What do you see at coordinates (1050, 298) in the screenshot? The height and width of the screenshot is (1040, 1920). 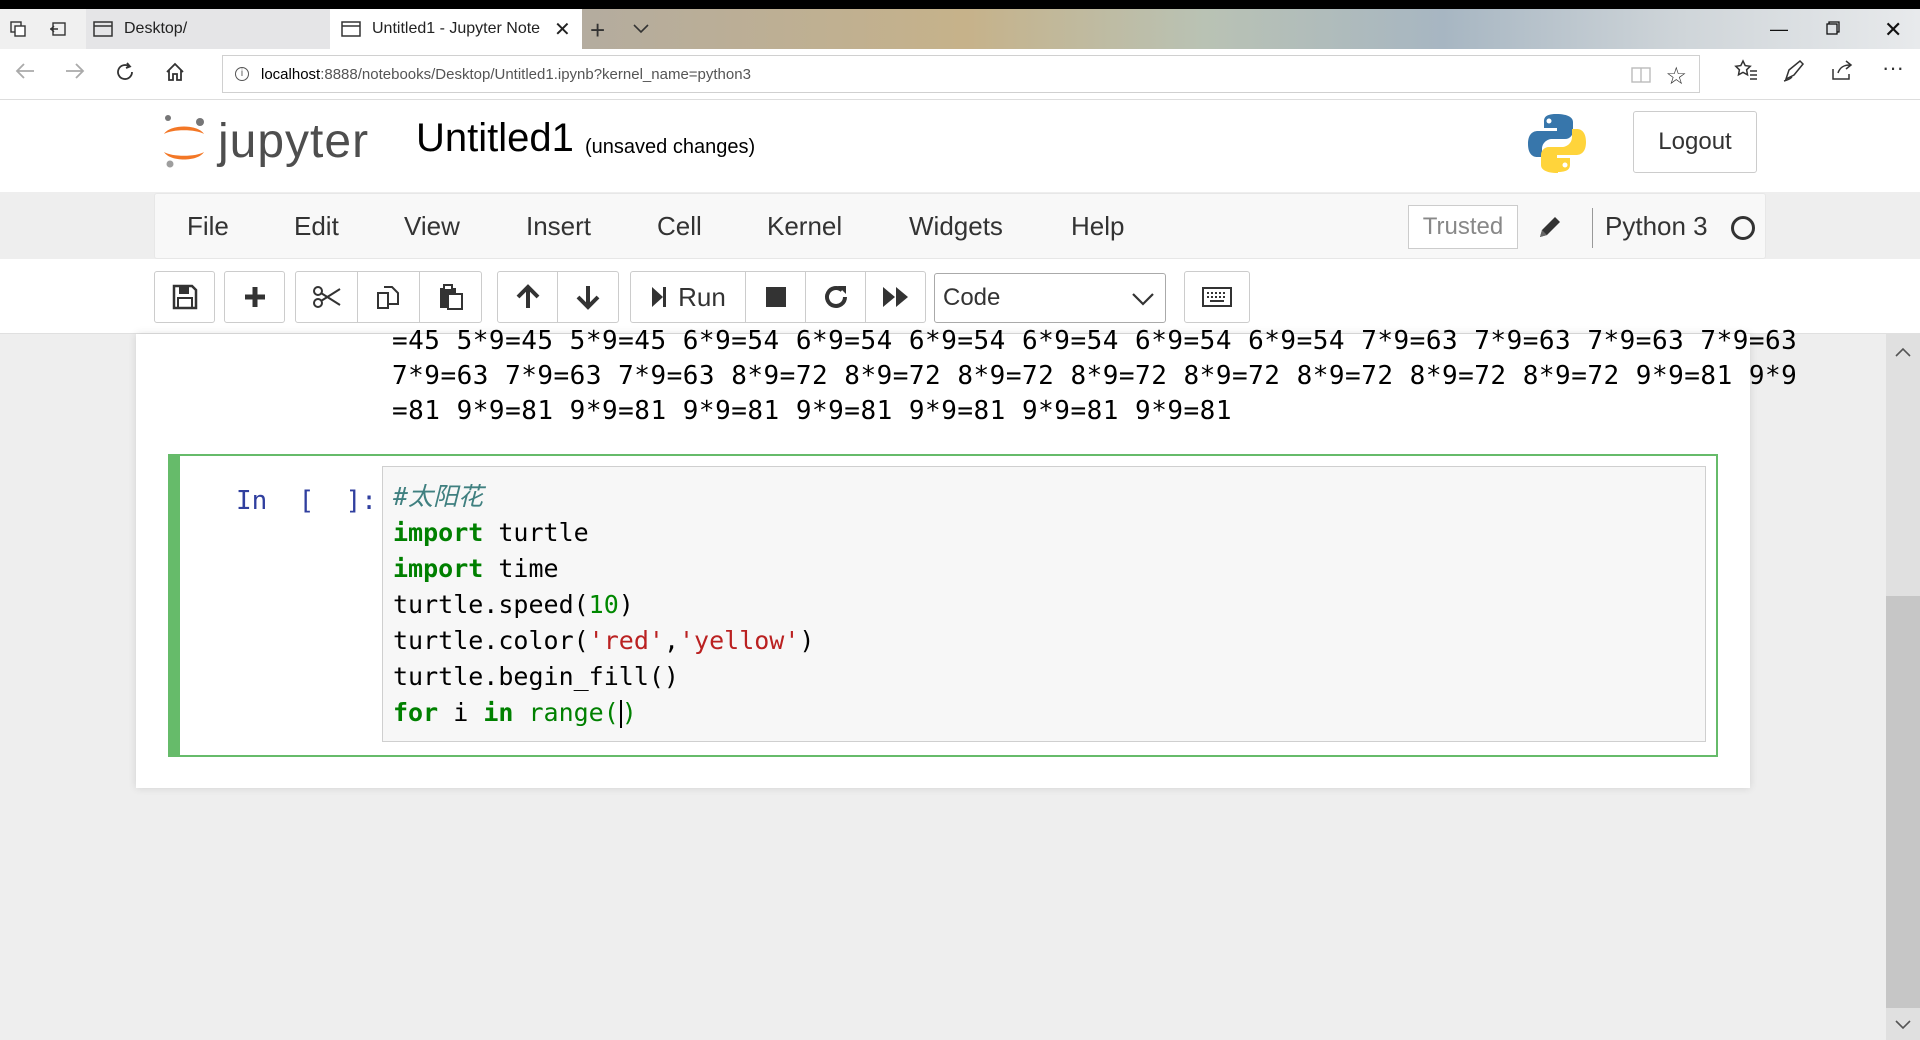 I see `cell-type-select: Code` at bounding box center [1050, 298].